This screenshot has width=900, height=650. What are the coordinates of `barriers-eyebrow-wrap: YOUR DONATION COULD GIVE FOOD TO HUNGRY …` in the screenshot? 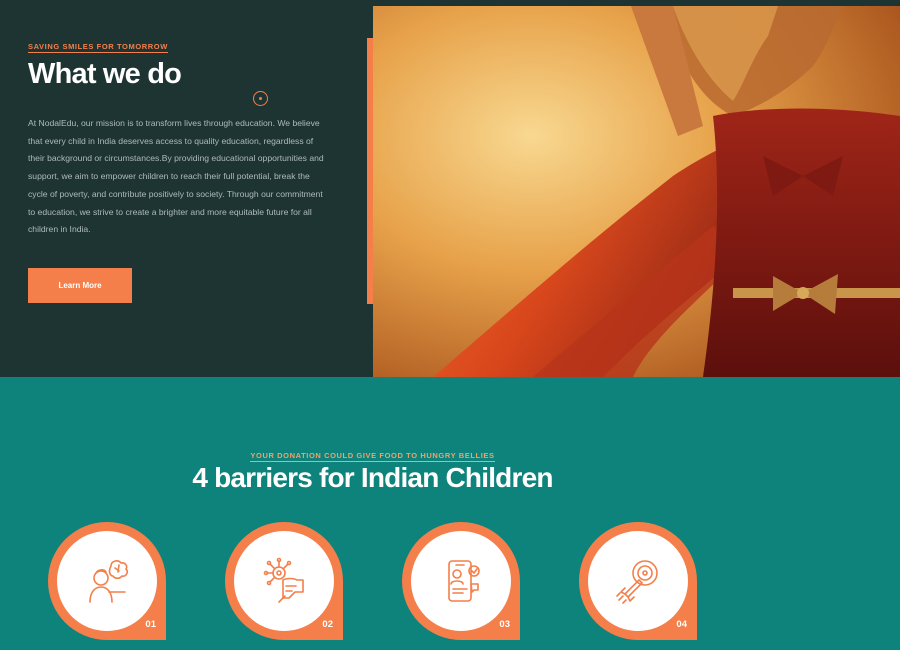 It's located at (372, 454).